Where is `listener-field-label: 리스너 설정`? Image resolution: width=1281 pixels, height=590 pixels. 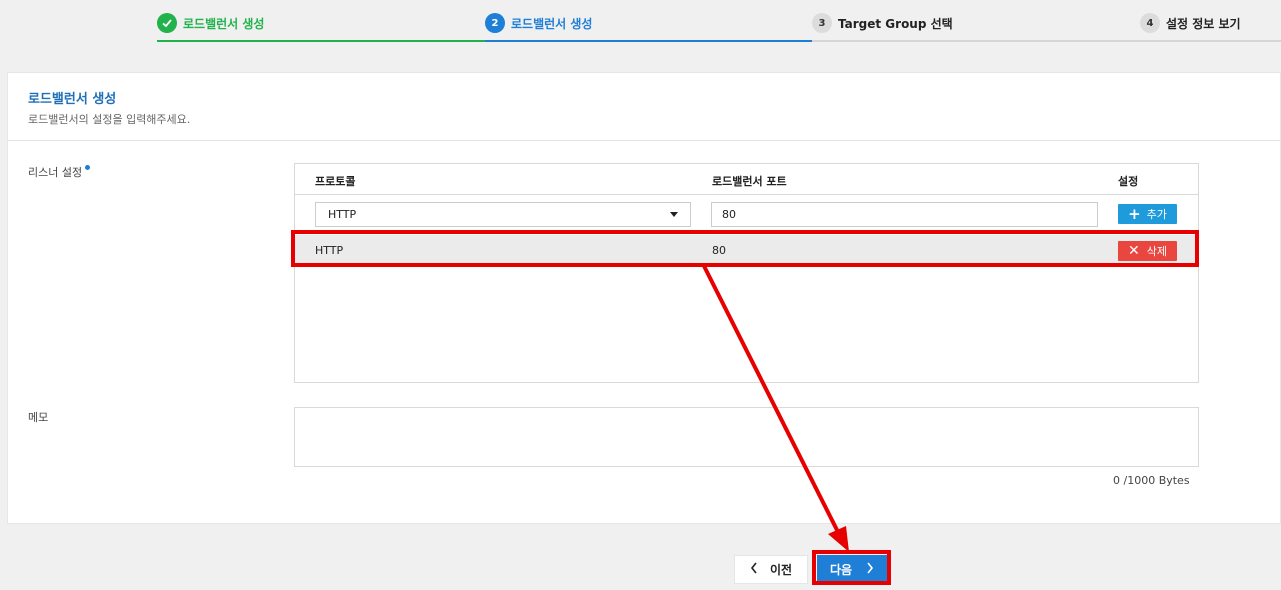
listener-field-label: 리스너 설정 is located at coordinates (59, 172).